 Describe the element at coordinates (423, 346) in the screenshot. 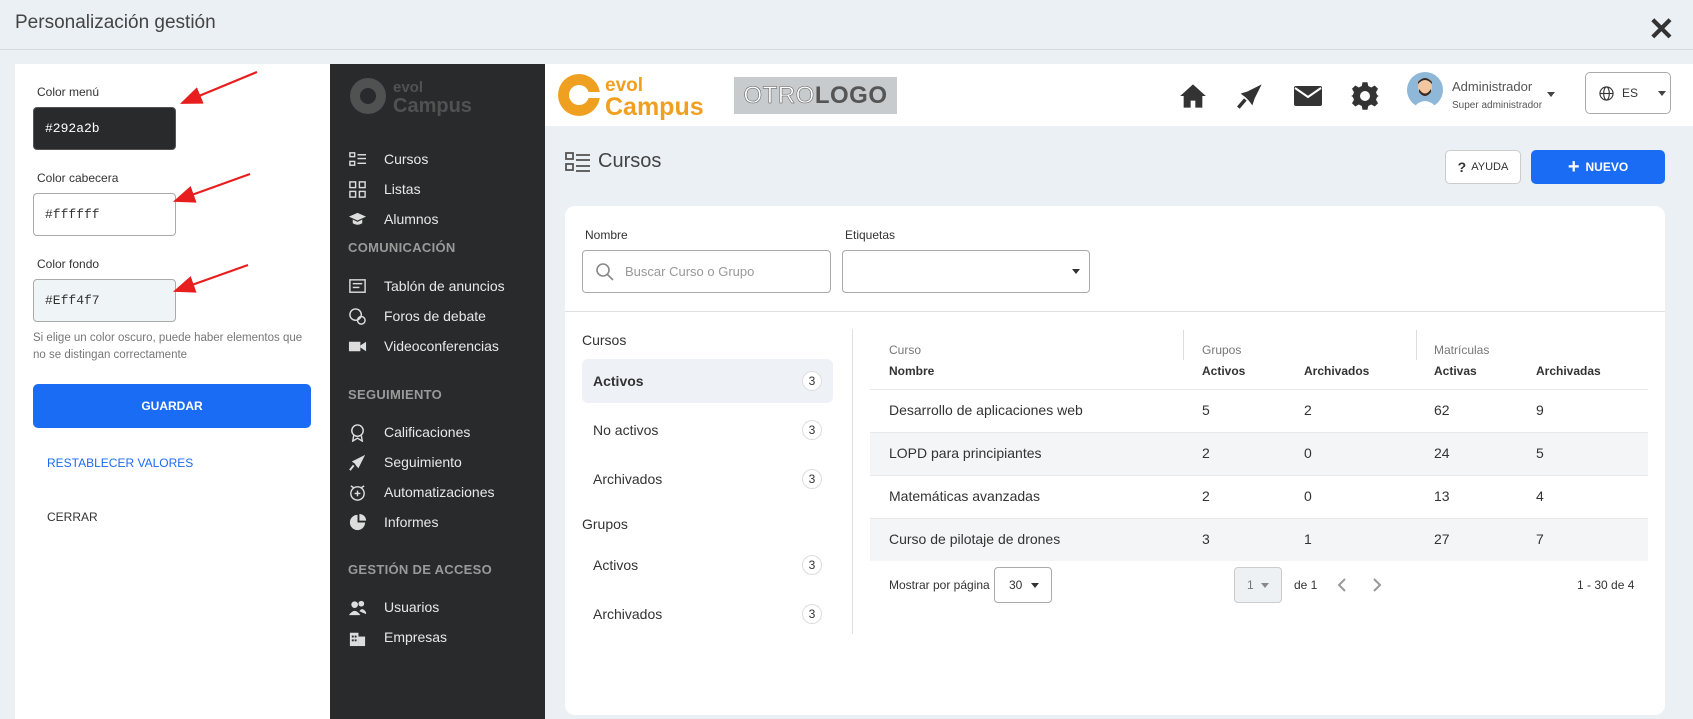

I see `sidebar-item-videoconferencias: Videoconferencias` at that location.